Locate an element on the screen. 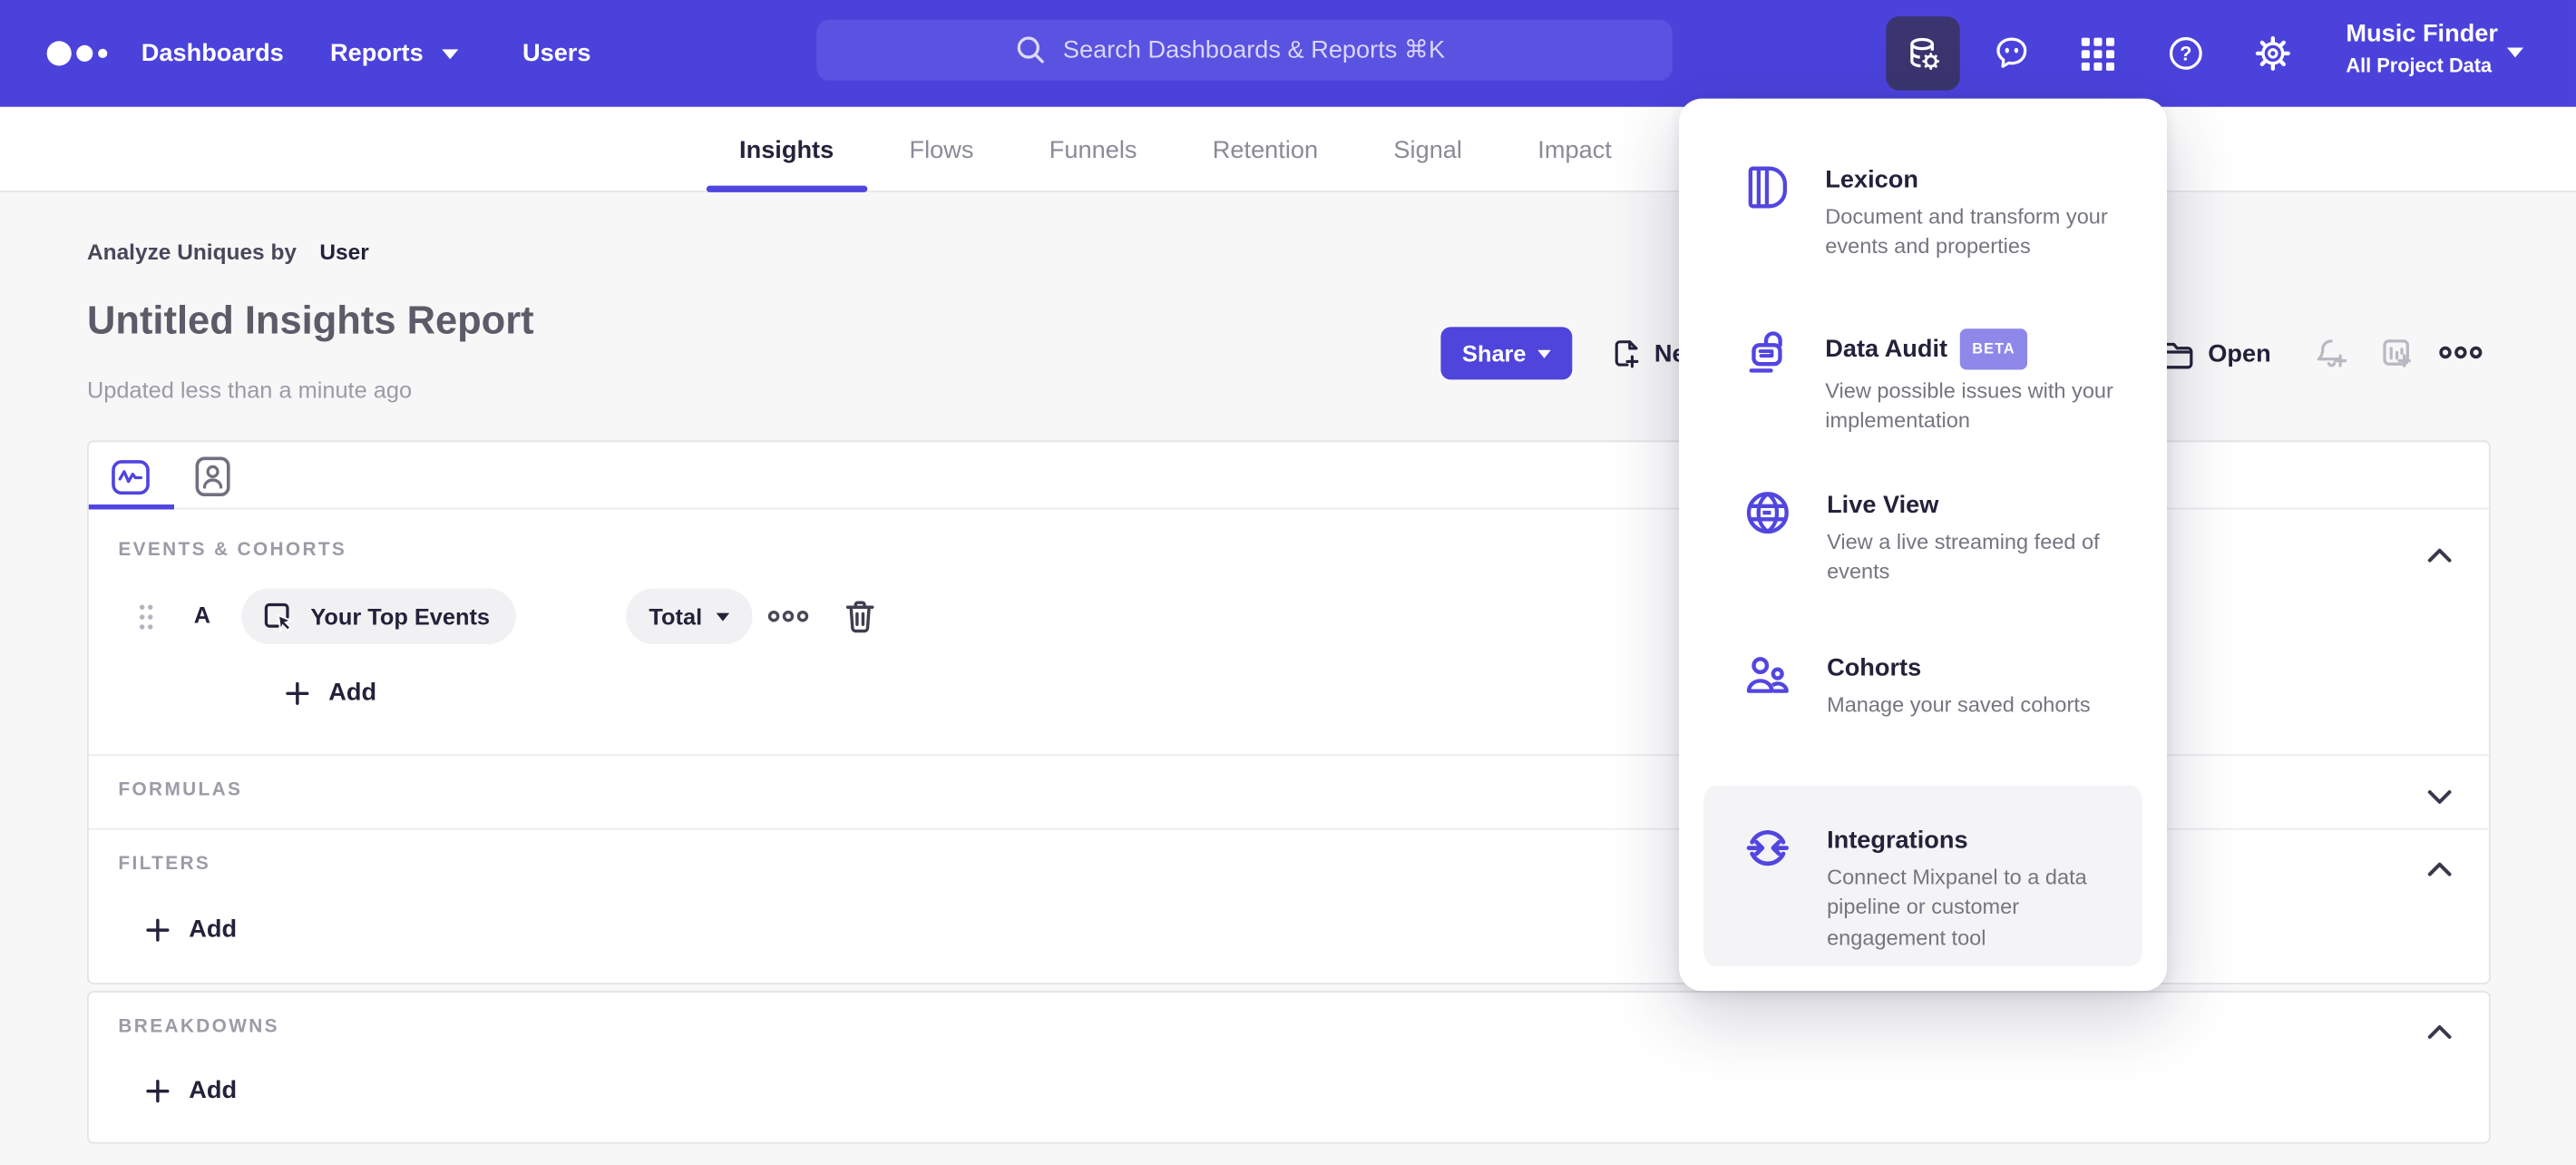 The image size is (2576, 1165). settings-button is located at coordinates (2272, 53).